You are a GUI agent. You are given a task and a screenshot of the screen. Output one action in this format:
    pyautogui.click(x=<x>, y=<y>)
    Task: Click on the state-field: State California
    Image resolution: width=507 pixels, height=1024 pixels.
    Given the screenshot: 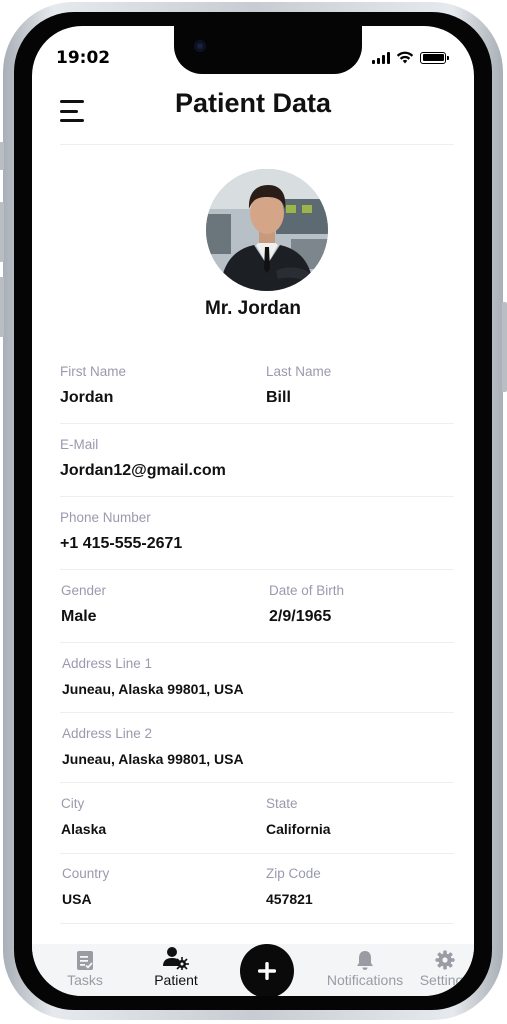 What is the action you would take?
    pyautogui.click(x=298, y=816)
    